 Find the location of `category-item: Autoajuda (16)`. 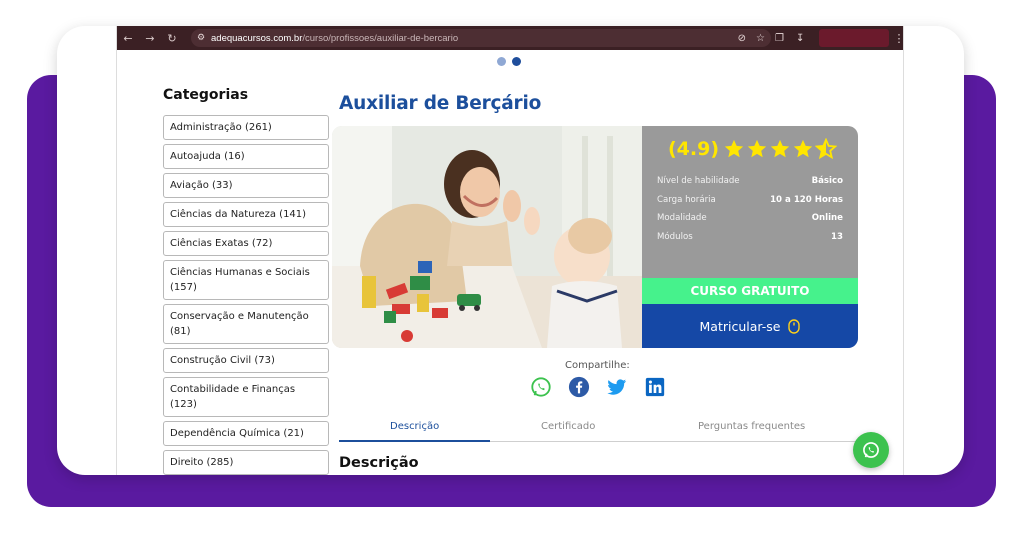

category-item: Autoajuda (16) is located at coordinates (246, 156).